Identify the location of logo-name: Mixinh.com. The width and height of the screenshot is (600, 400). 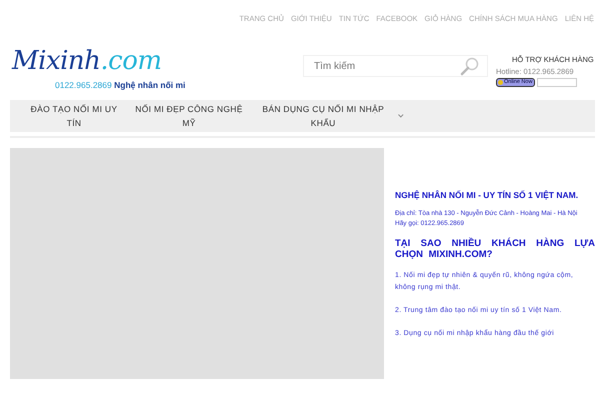
(87, 61).